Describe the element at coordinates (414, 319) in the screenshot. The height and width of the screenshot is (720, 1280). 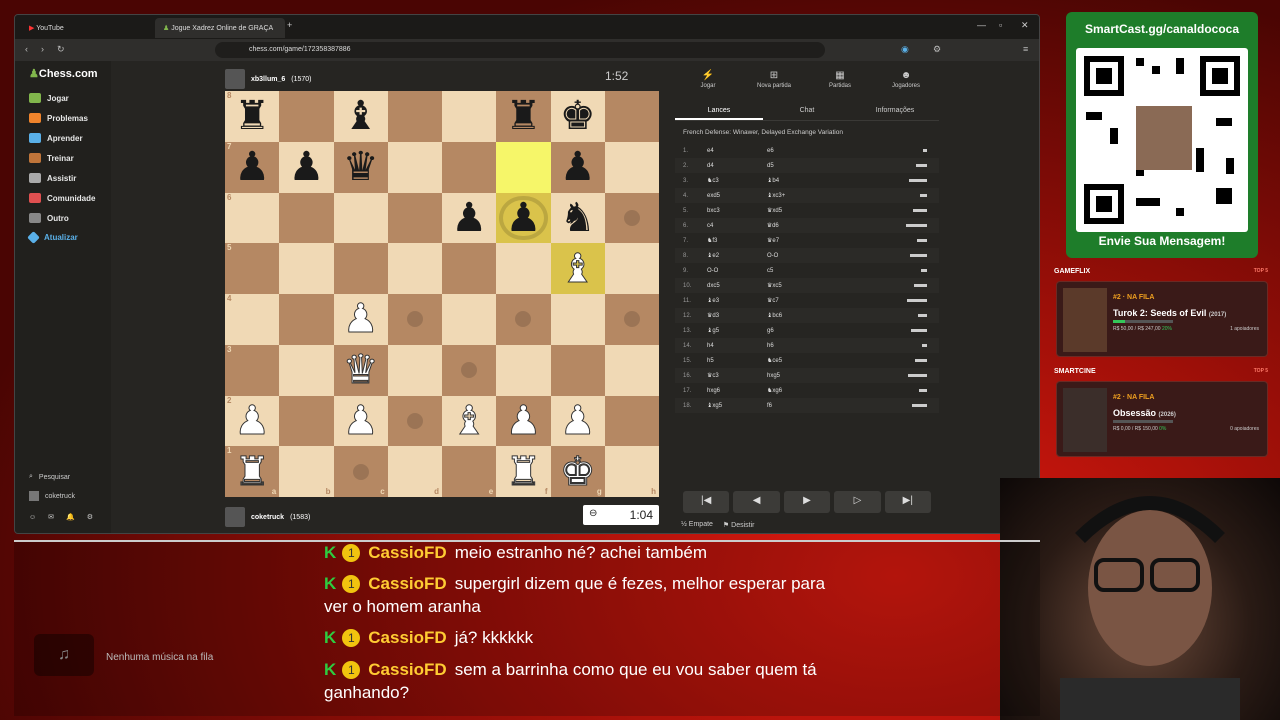
I see `square-d4` at that location.